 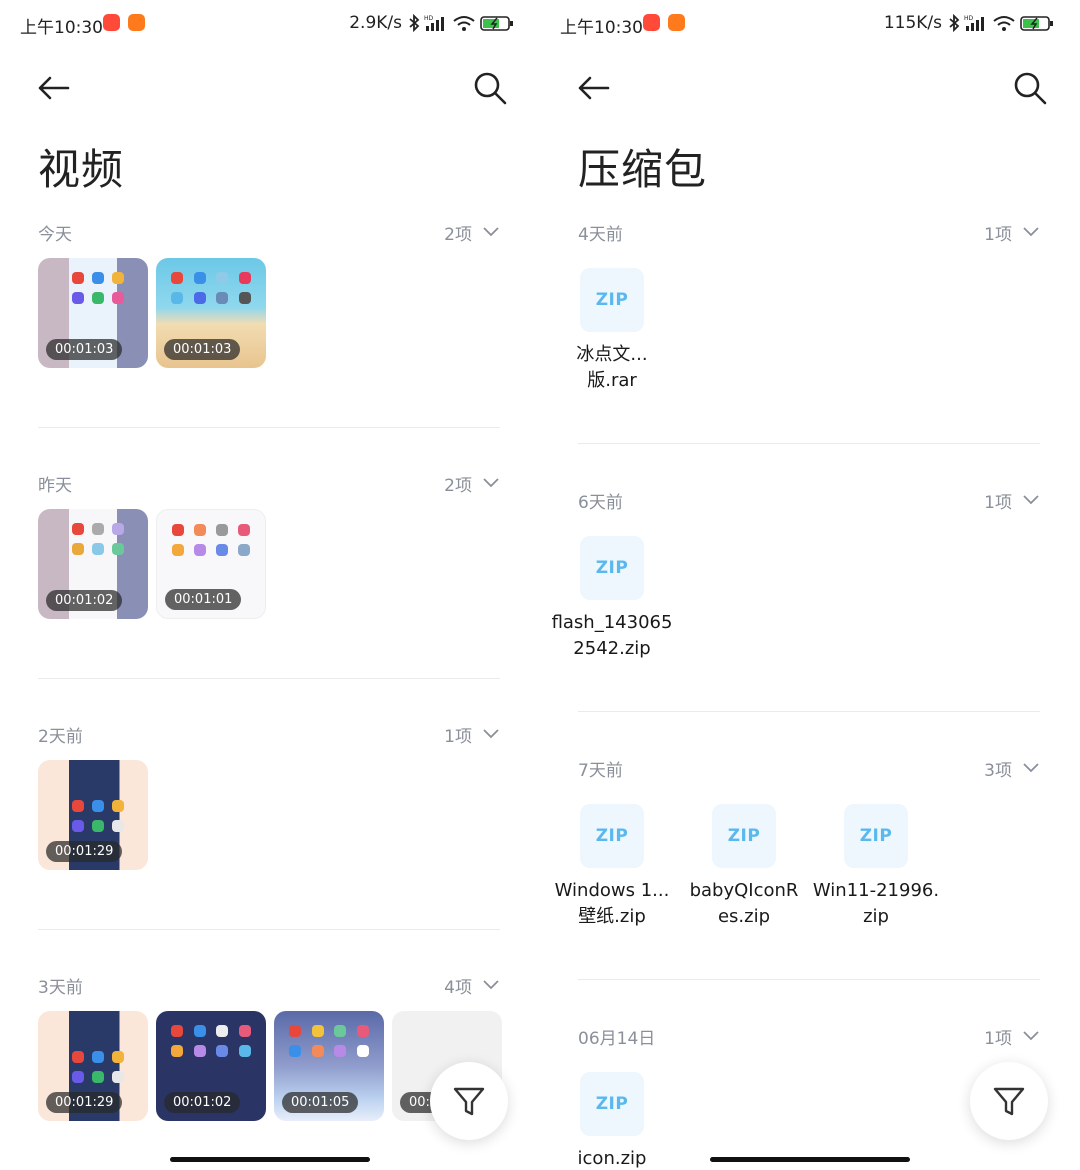 I want to click on file-name: Windows 1... 壁纸.zip, so click(x=612, y=903).